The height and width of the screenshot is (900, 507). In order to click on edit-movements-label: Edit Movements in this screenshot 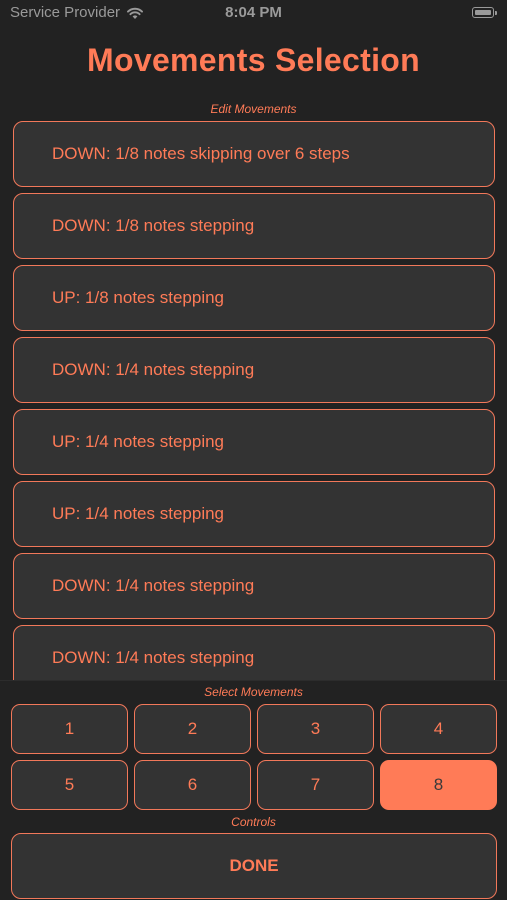, I will do `click(253, 109)`.